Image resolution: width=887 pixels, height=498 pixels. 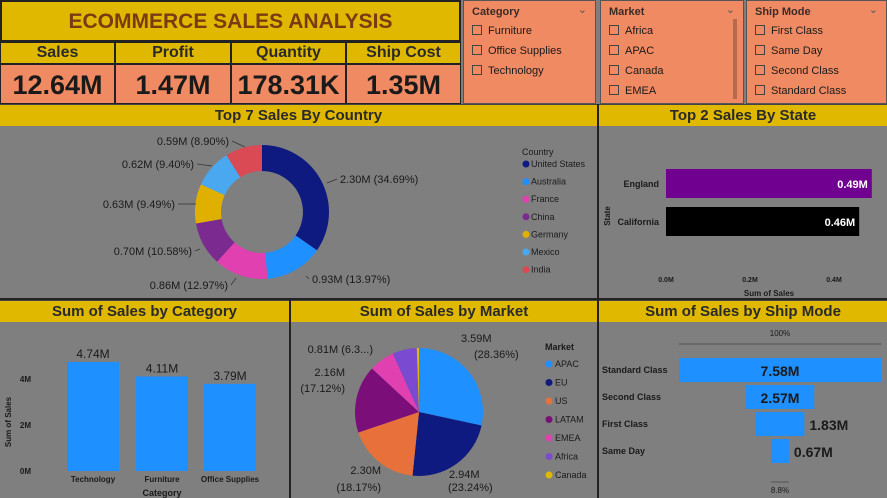 What do you see at coordinates (568, 438) in the screenshot?
I see `legend-entry: EMEA` at bounding box center [568, 438].